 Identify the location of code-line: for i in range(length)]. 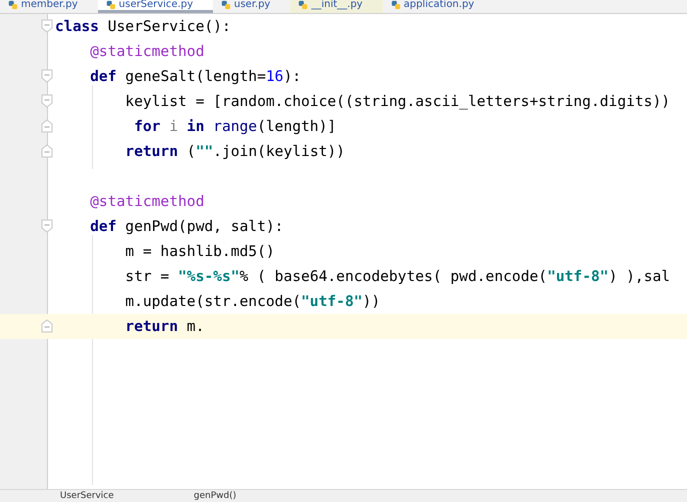
(234, 126).